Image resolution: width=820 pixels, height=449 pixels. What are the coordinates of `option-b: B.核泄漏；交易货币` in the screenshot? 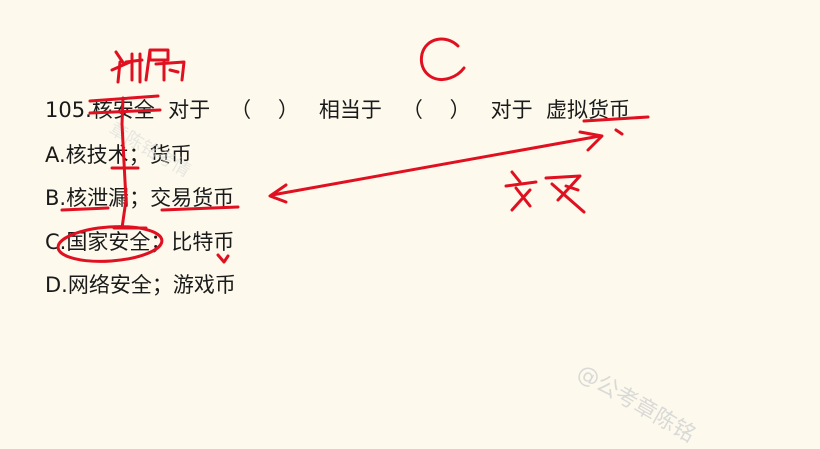 It's located at (140, 198).